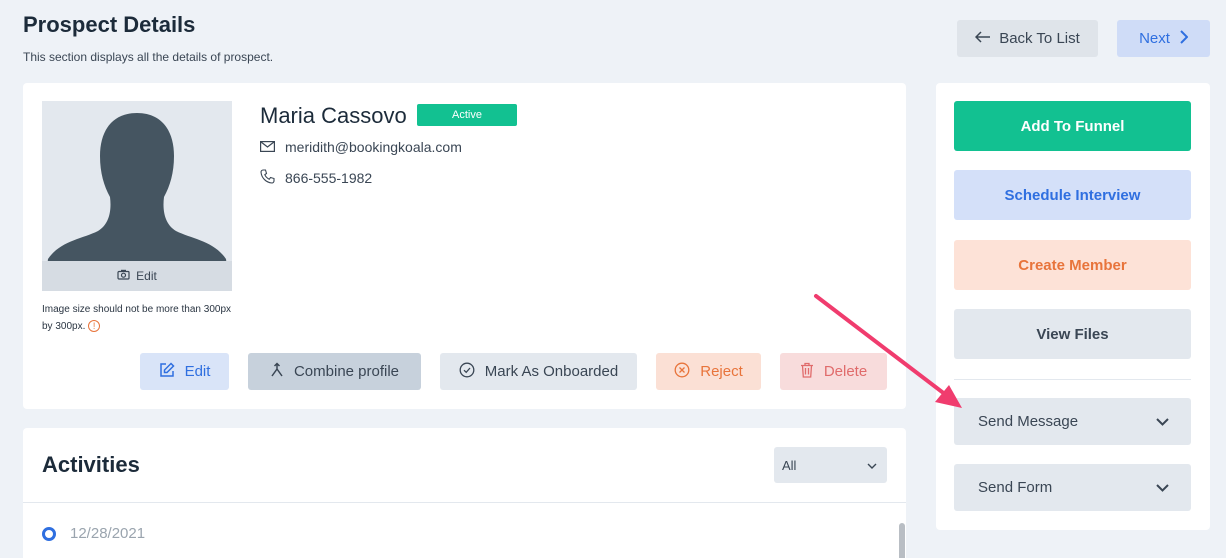 The image size is (1226, 558). I want to click on info-icon: !, so click(94, 326).